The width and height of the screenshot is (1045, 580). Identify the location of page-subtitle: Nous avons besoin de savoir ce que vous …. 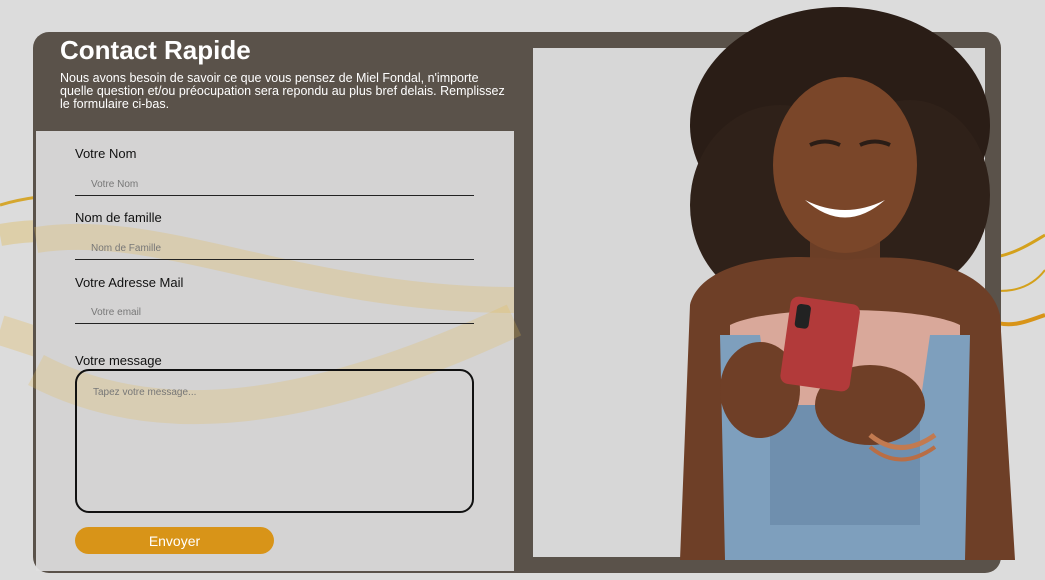
(282, 91).